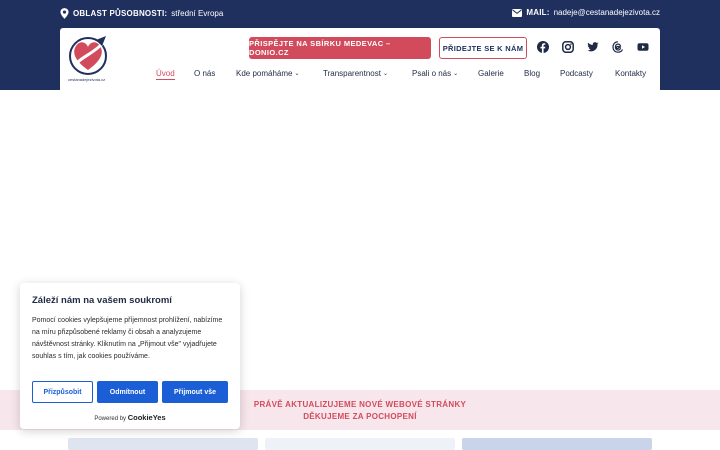  What do you see at coordinates (483, 48) in the screenshot?
I see `join-button: PŘIDEJTE SE K NÁM` at bounding box center [483, 48].